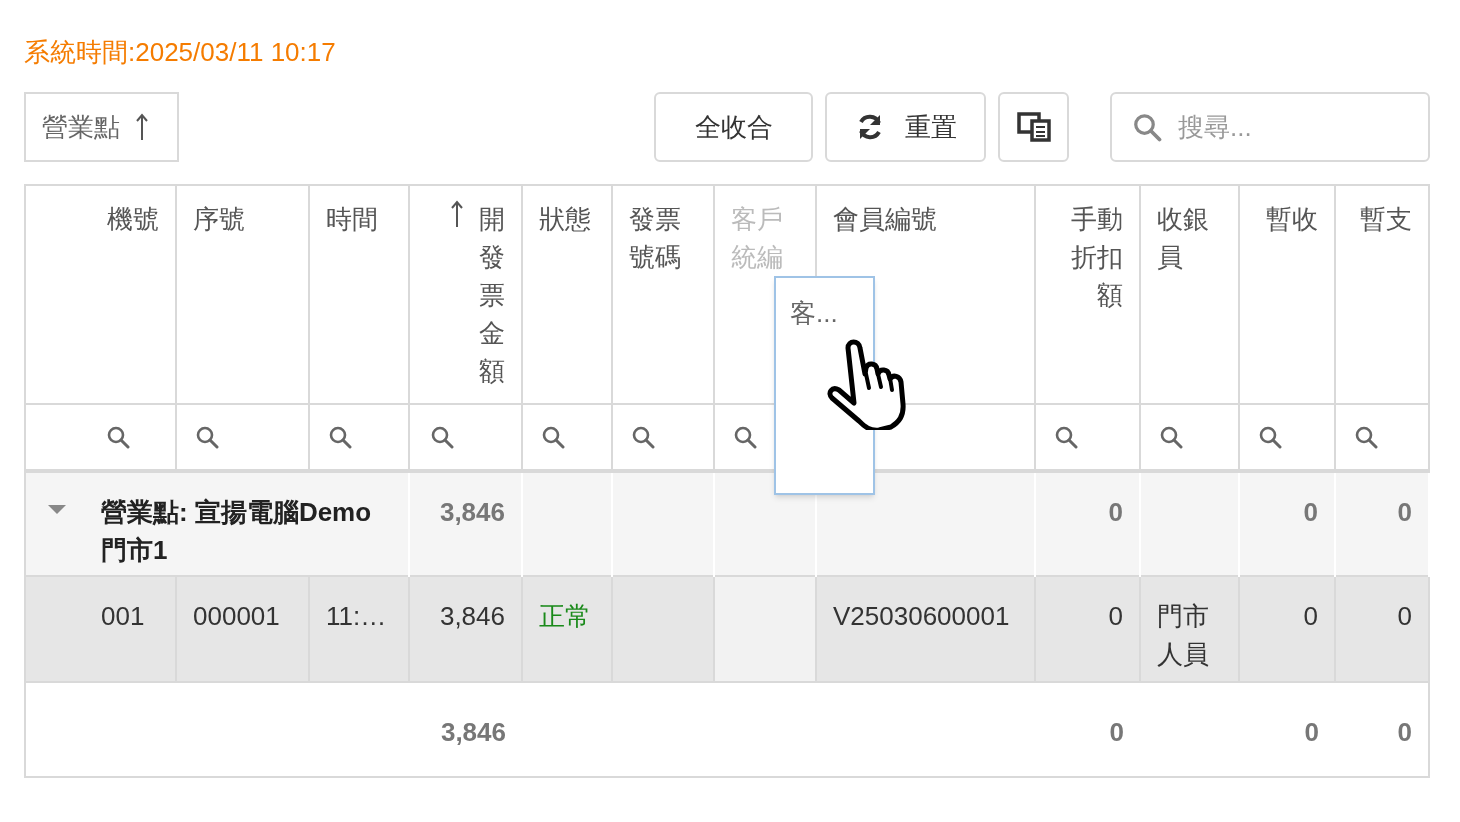  Describe the element at coordinates (236, 616) in the screenshot. I see `table-cell: 000001` at that location.